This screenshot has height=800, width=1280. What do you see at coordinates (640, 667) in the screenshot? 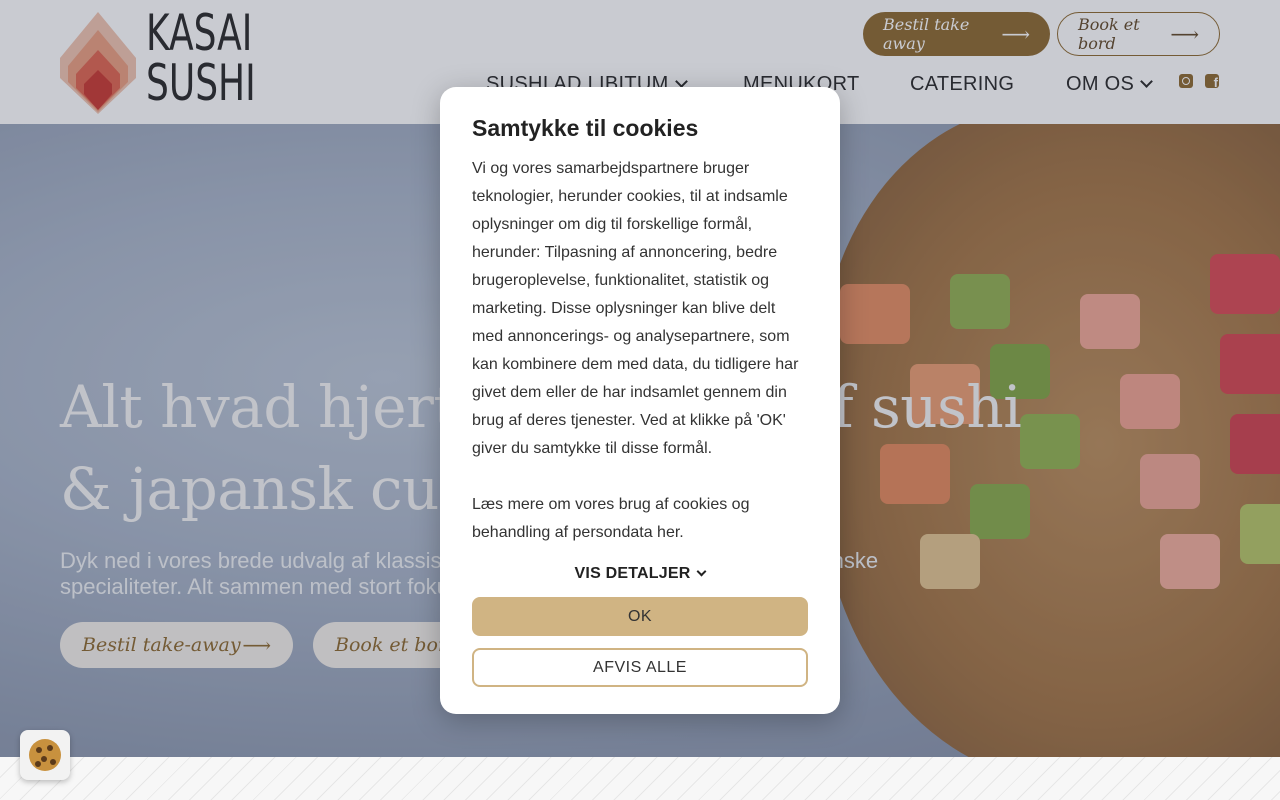
I see `reject-all-button: AFVIS ALLE` at bounding box center [640, 667].